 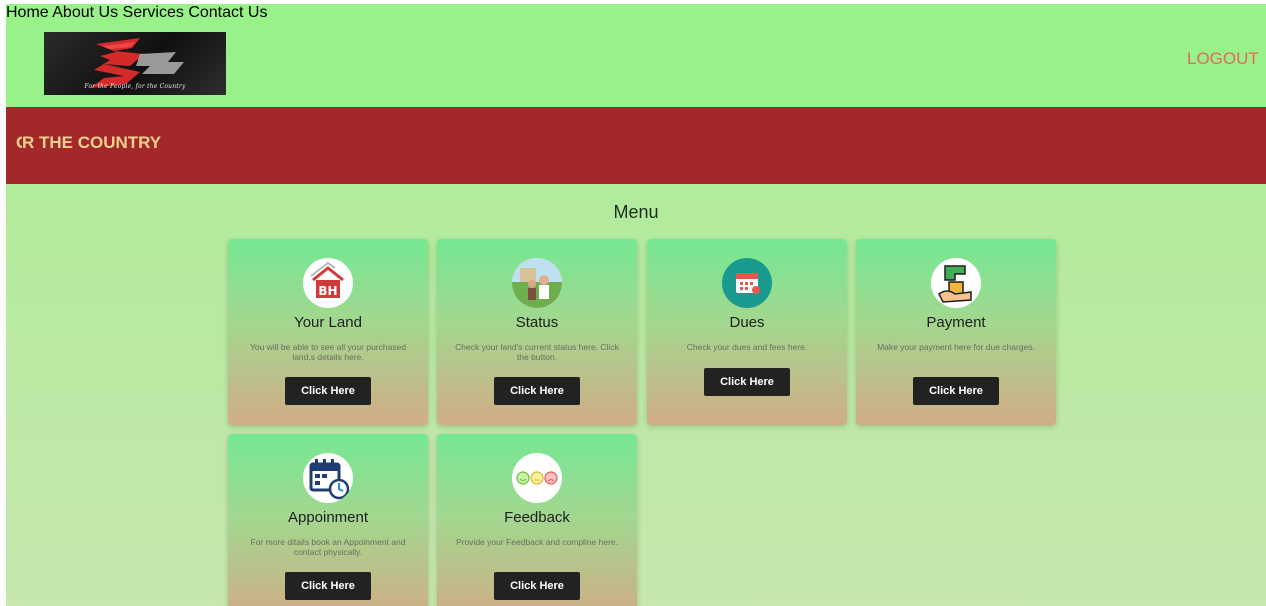 I want to click on hand-payment-icon, so click(x=956, y=283).